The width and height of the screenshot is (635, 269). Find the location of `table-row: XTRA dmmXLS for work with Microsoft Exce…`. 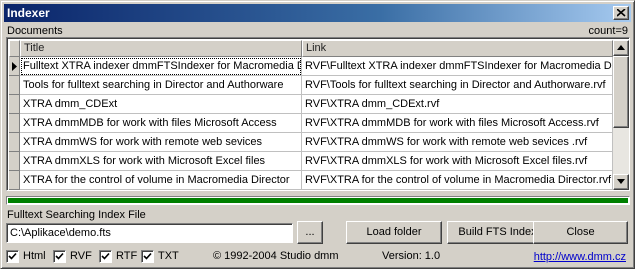

table-row: XTRA dmmXLS for work with Microsoft Exce… is located at coordinates (311, 161).